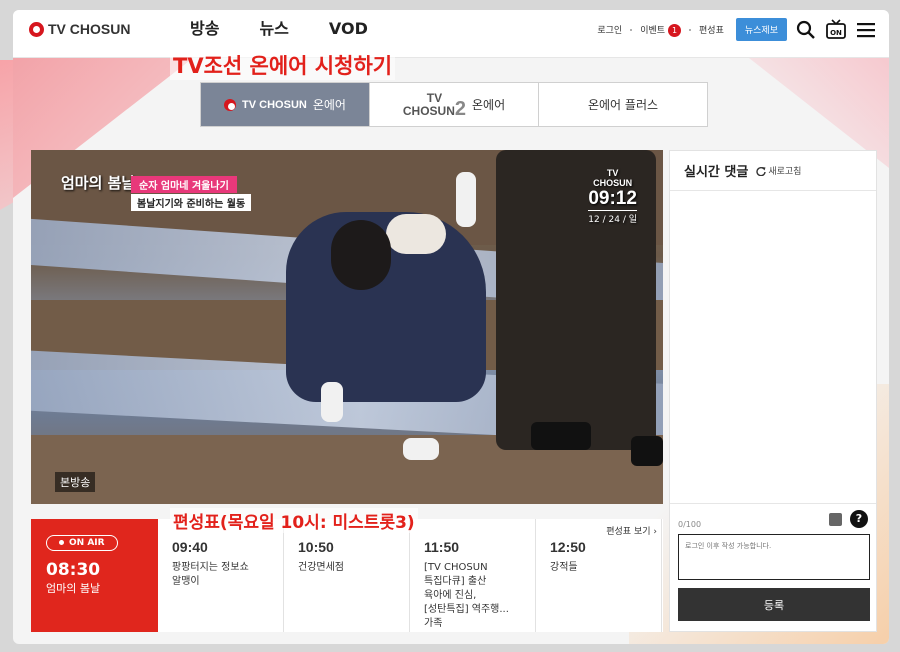 Image resolution: width=900 pixels, height=652 pixels. Describe the element at coordinates (774, 604) in the screenshot. I see `chat-submit-button: 등록` at that location.